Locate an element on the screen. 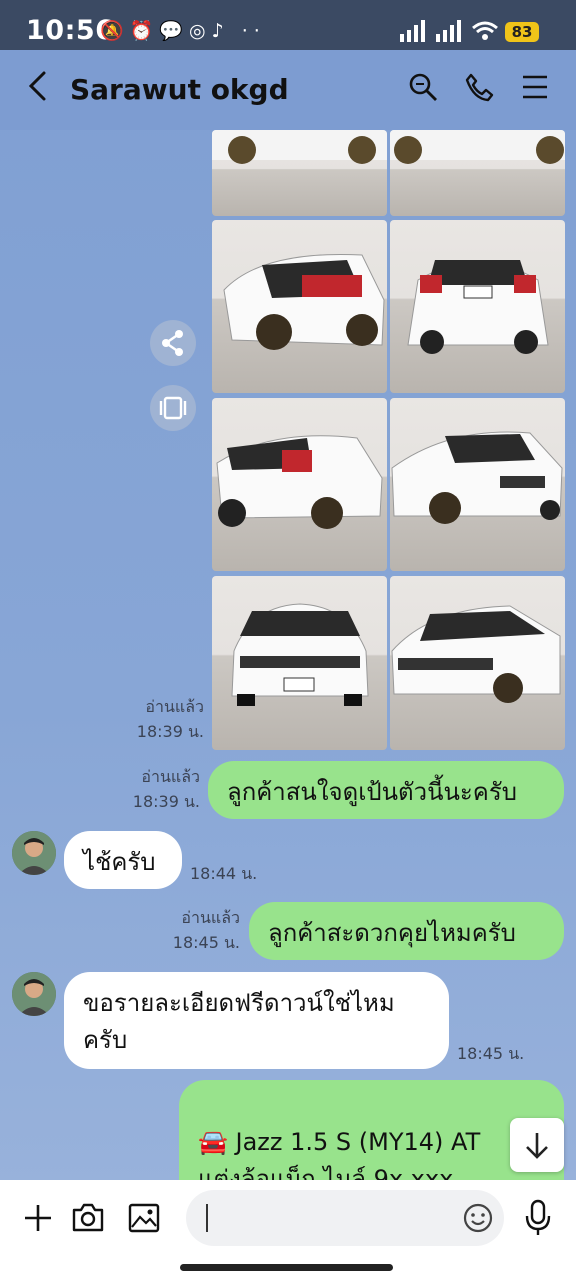 Image resolution: width=576 pixels, height=1280 pixels. album-view-button is located at coordinates (173, 408).